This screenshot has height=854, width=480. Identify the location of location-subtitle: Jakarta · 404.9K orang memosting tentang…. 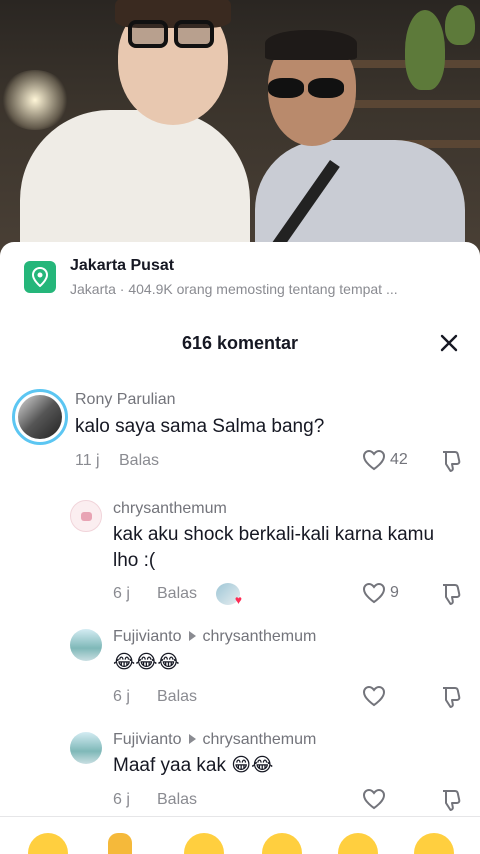
(234, 288).